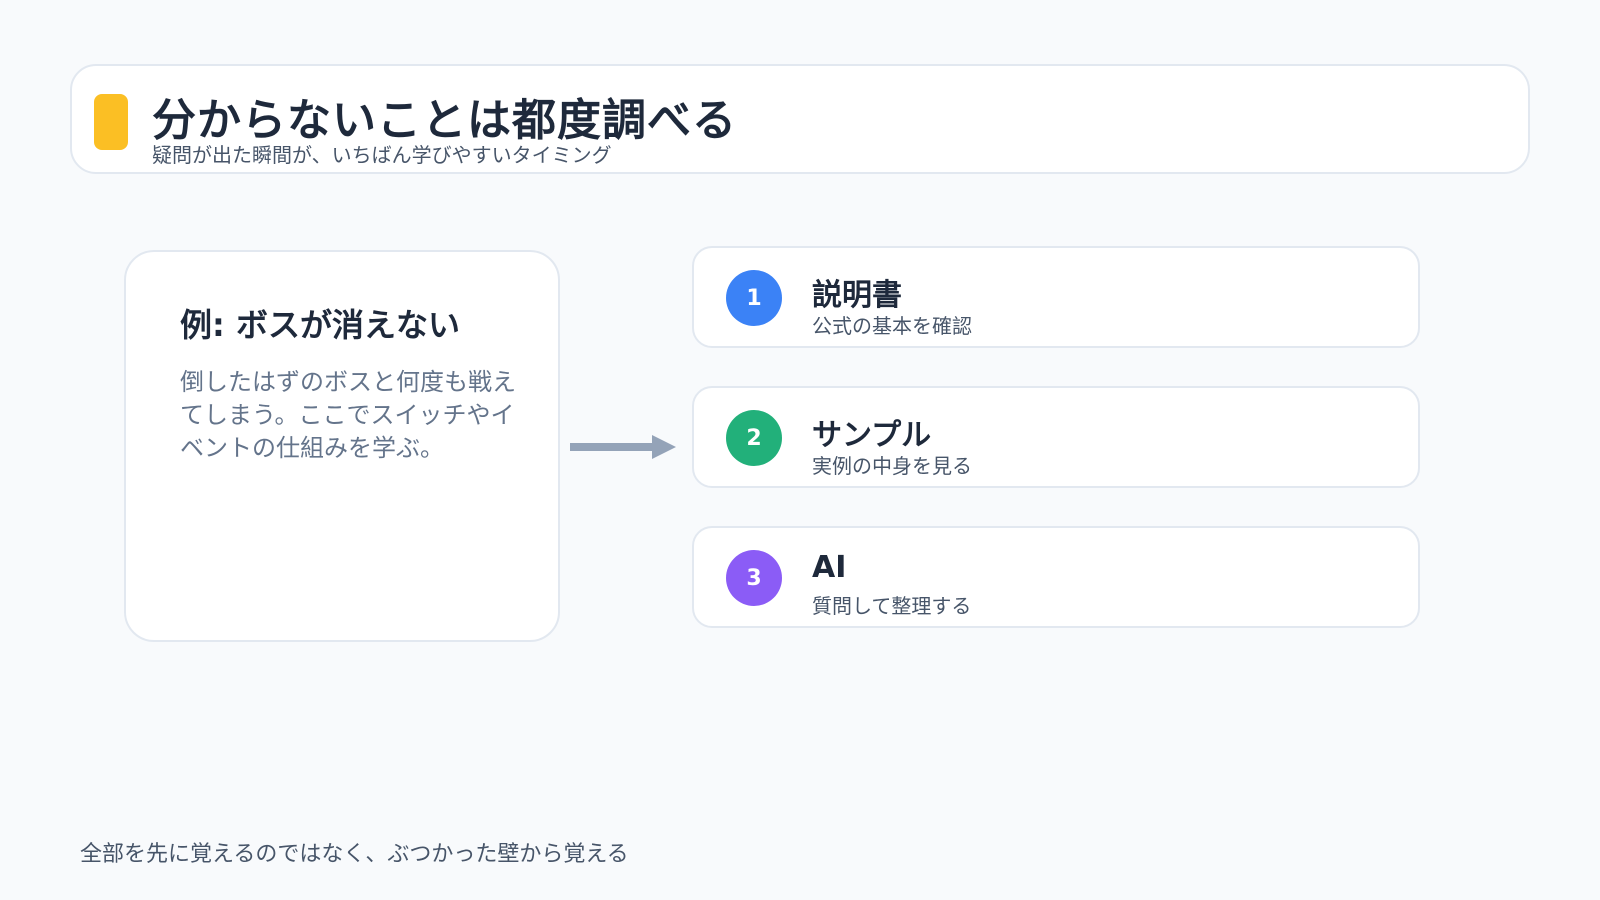 The height and width of the screenshot is (900, 1600). I want to click on example-title: 例: ボスが消えない, so click(320, 325).